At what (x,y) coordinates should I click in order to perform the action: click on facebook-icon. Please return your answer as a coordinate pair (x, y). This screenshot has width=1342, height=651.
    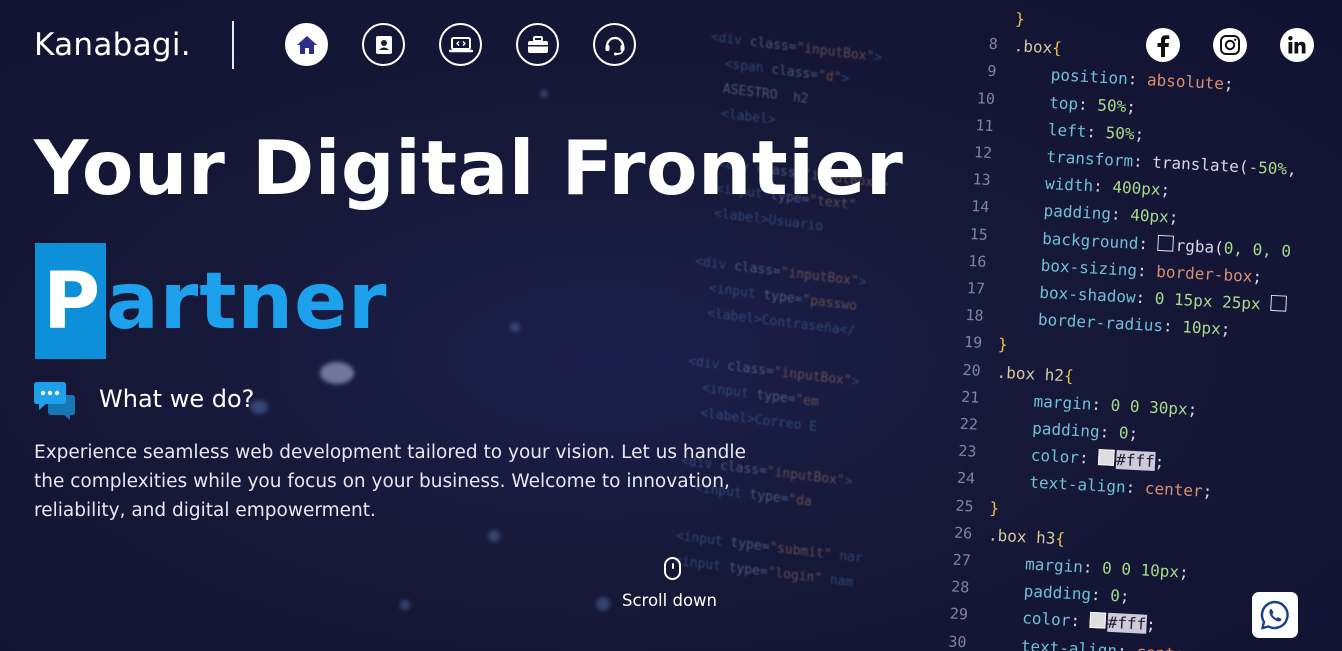
    Looking at the image, I should click on (1163, 46).